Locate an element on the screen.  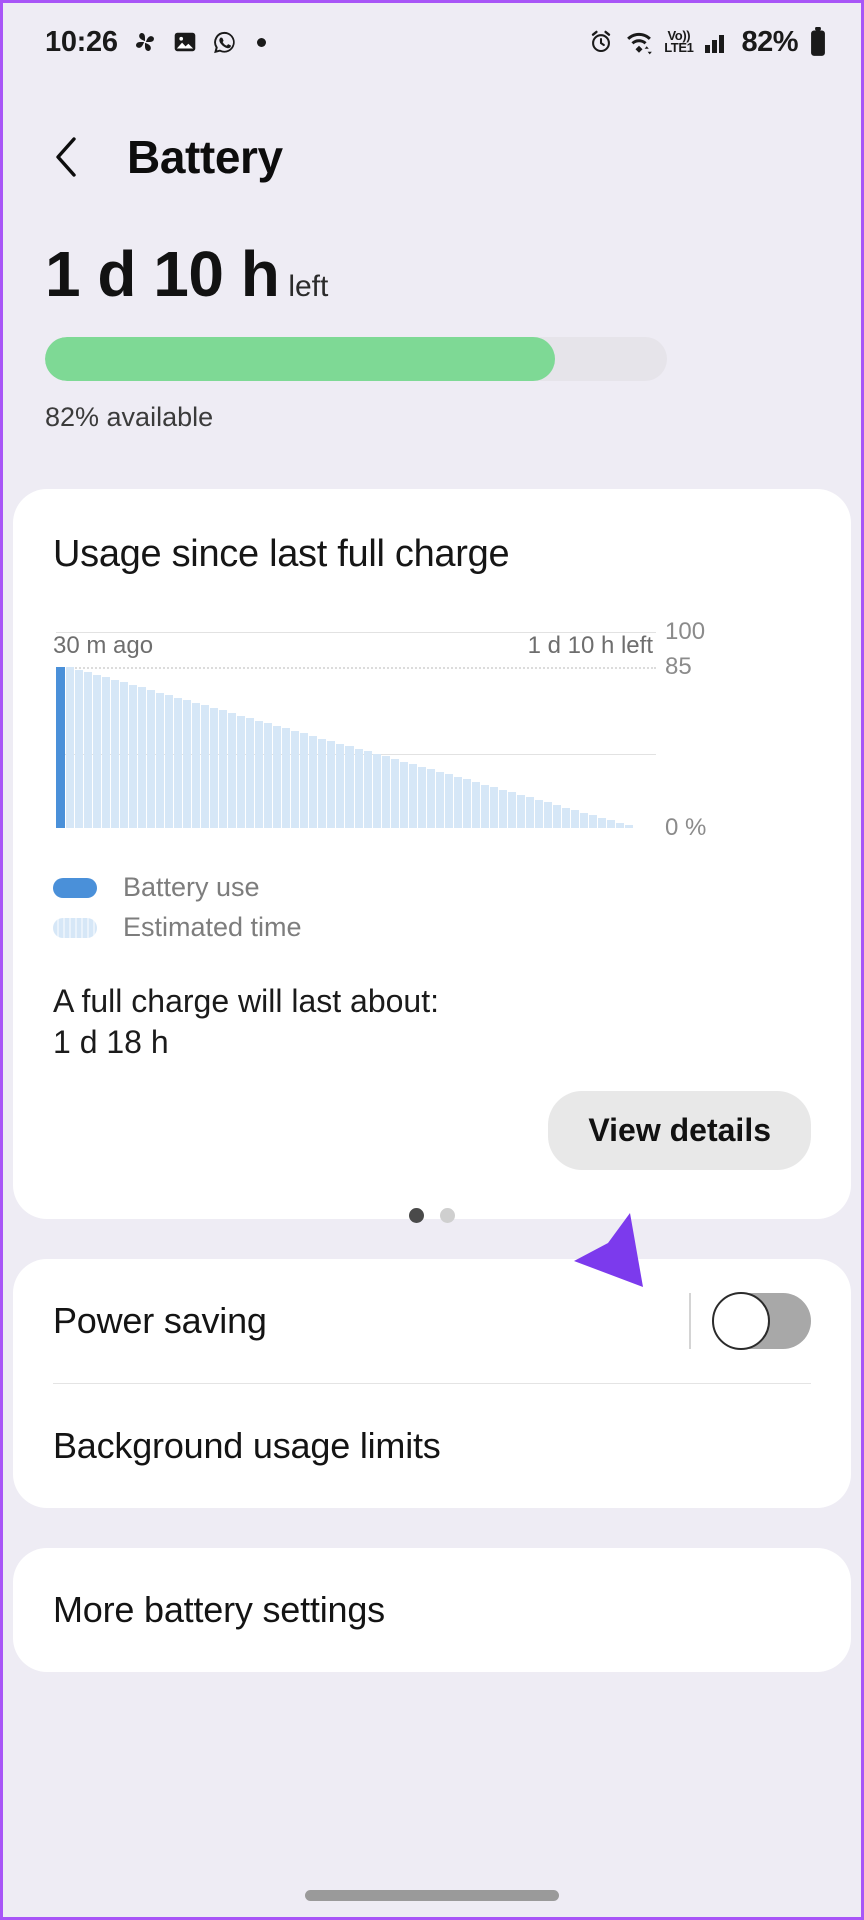
battery-level-fill is located at coordinates (300, 359).